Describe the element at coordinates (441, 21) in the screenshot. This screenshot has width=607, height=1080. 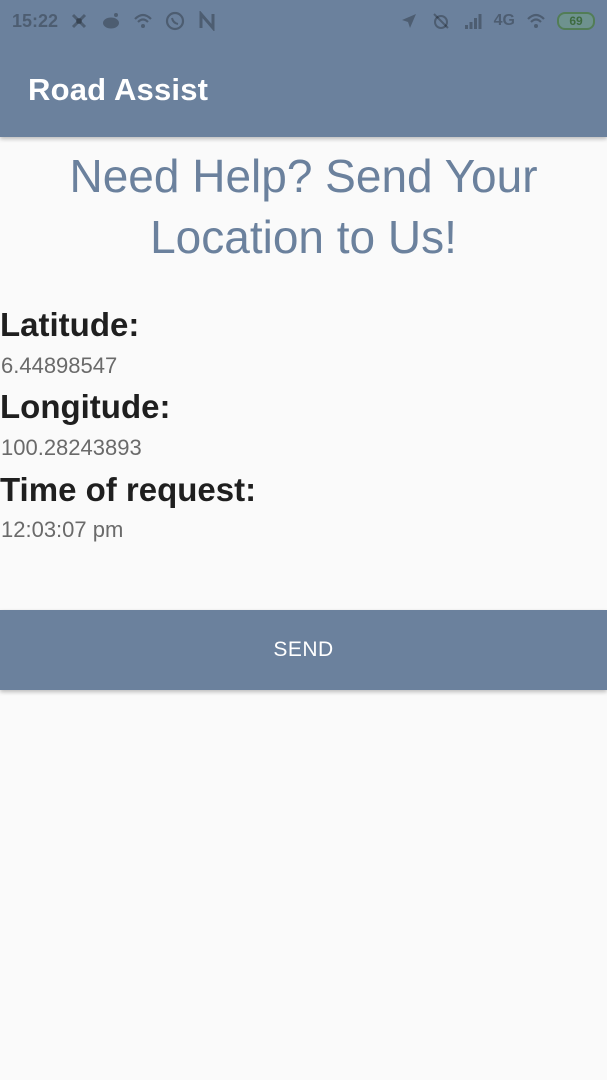
I see `alarm-off-icon` at that location.